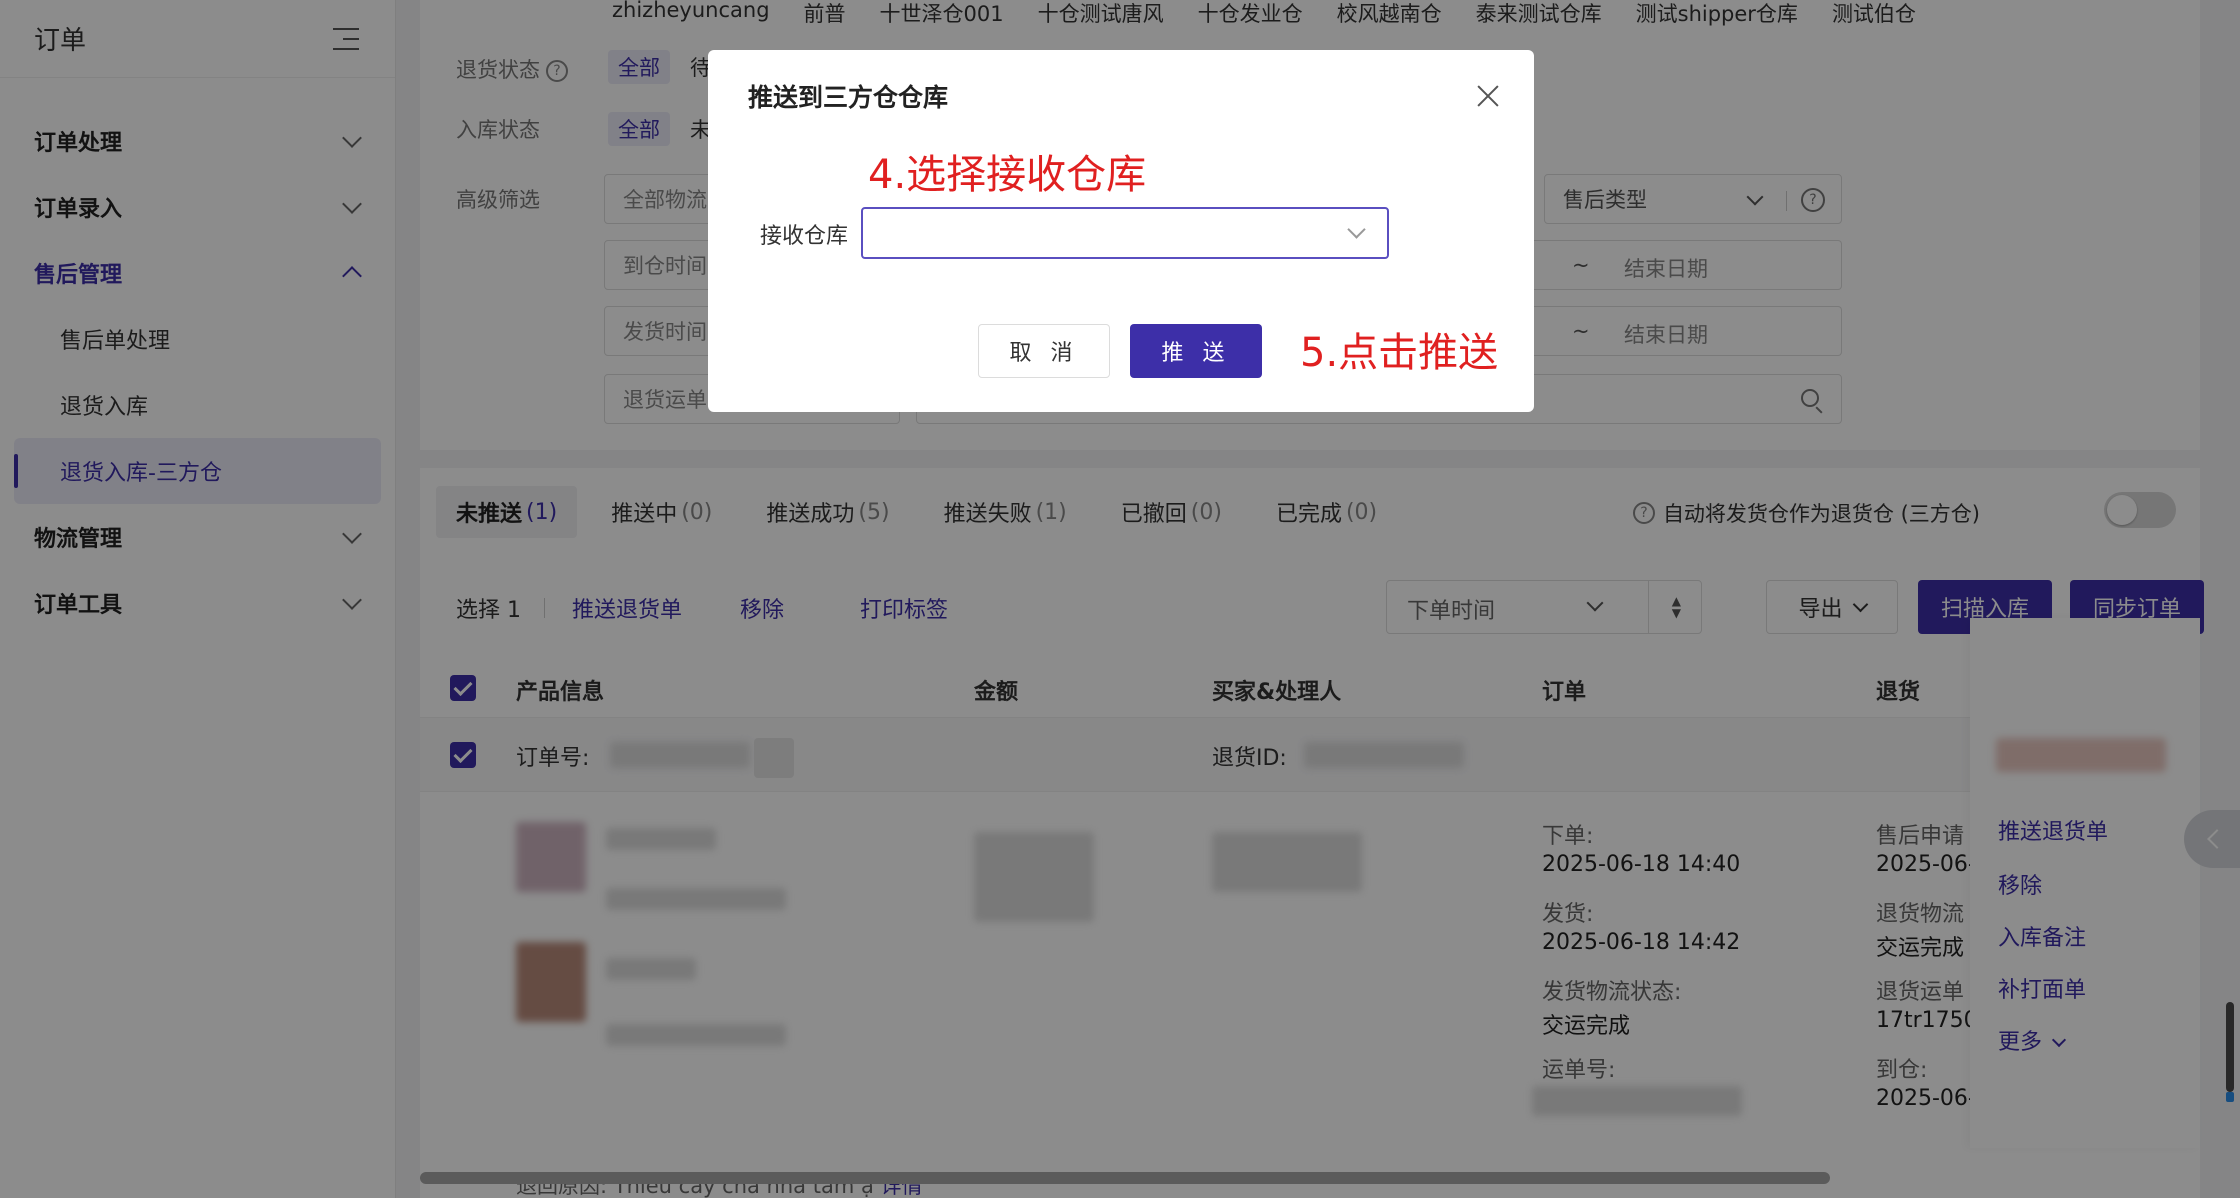 The image size is (2240, 1198). I want to click on receiving-warehouse-select, so click(1125, 233).